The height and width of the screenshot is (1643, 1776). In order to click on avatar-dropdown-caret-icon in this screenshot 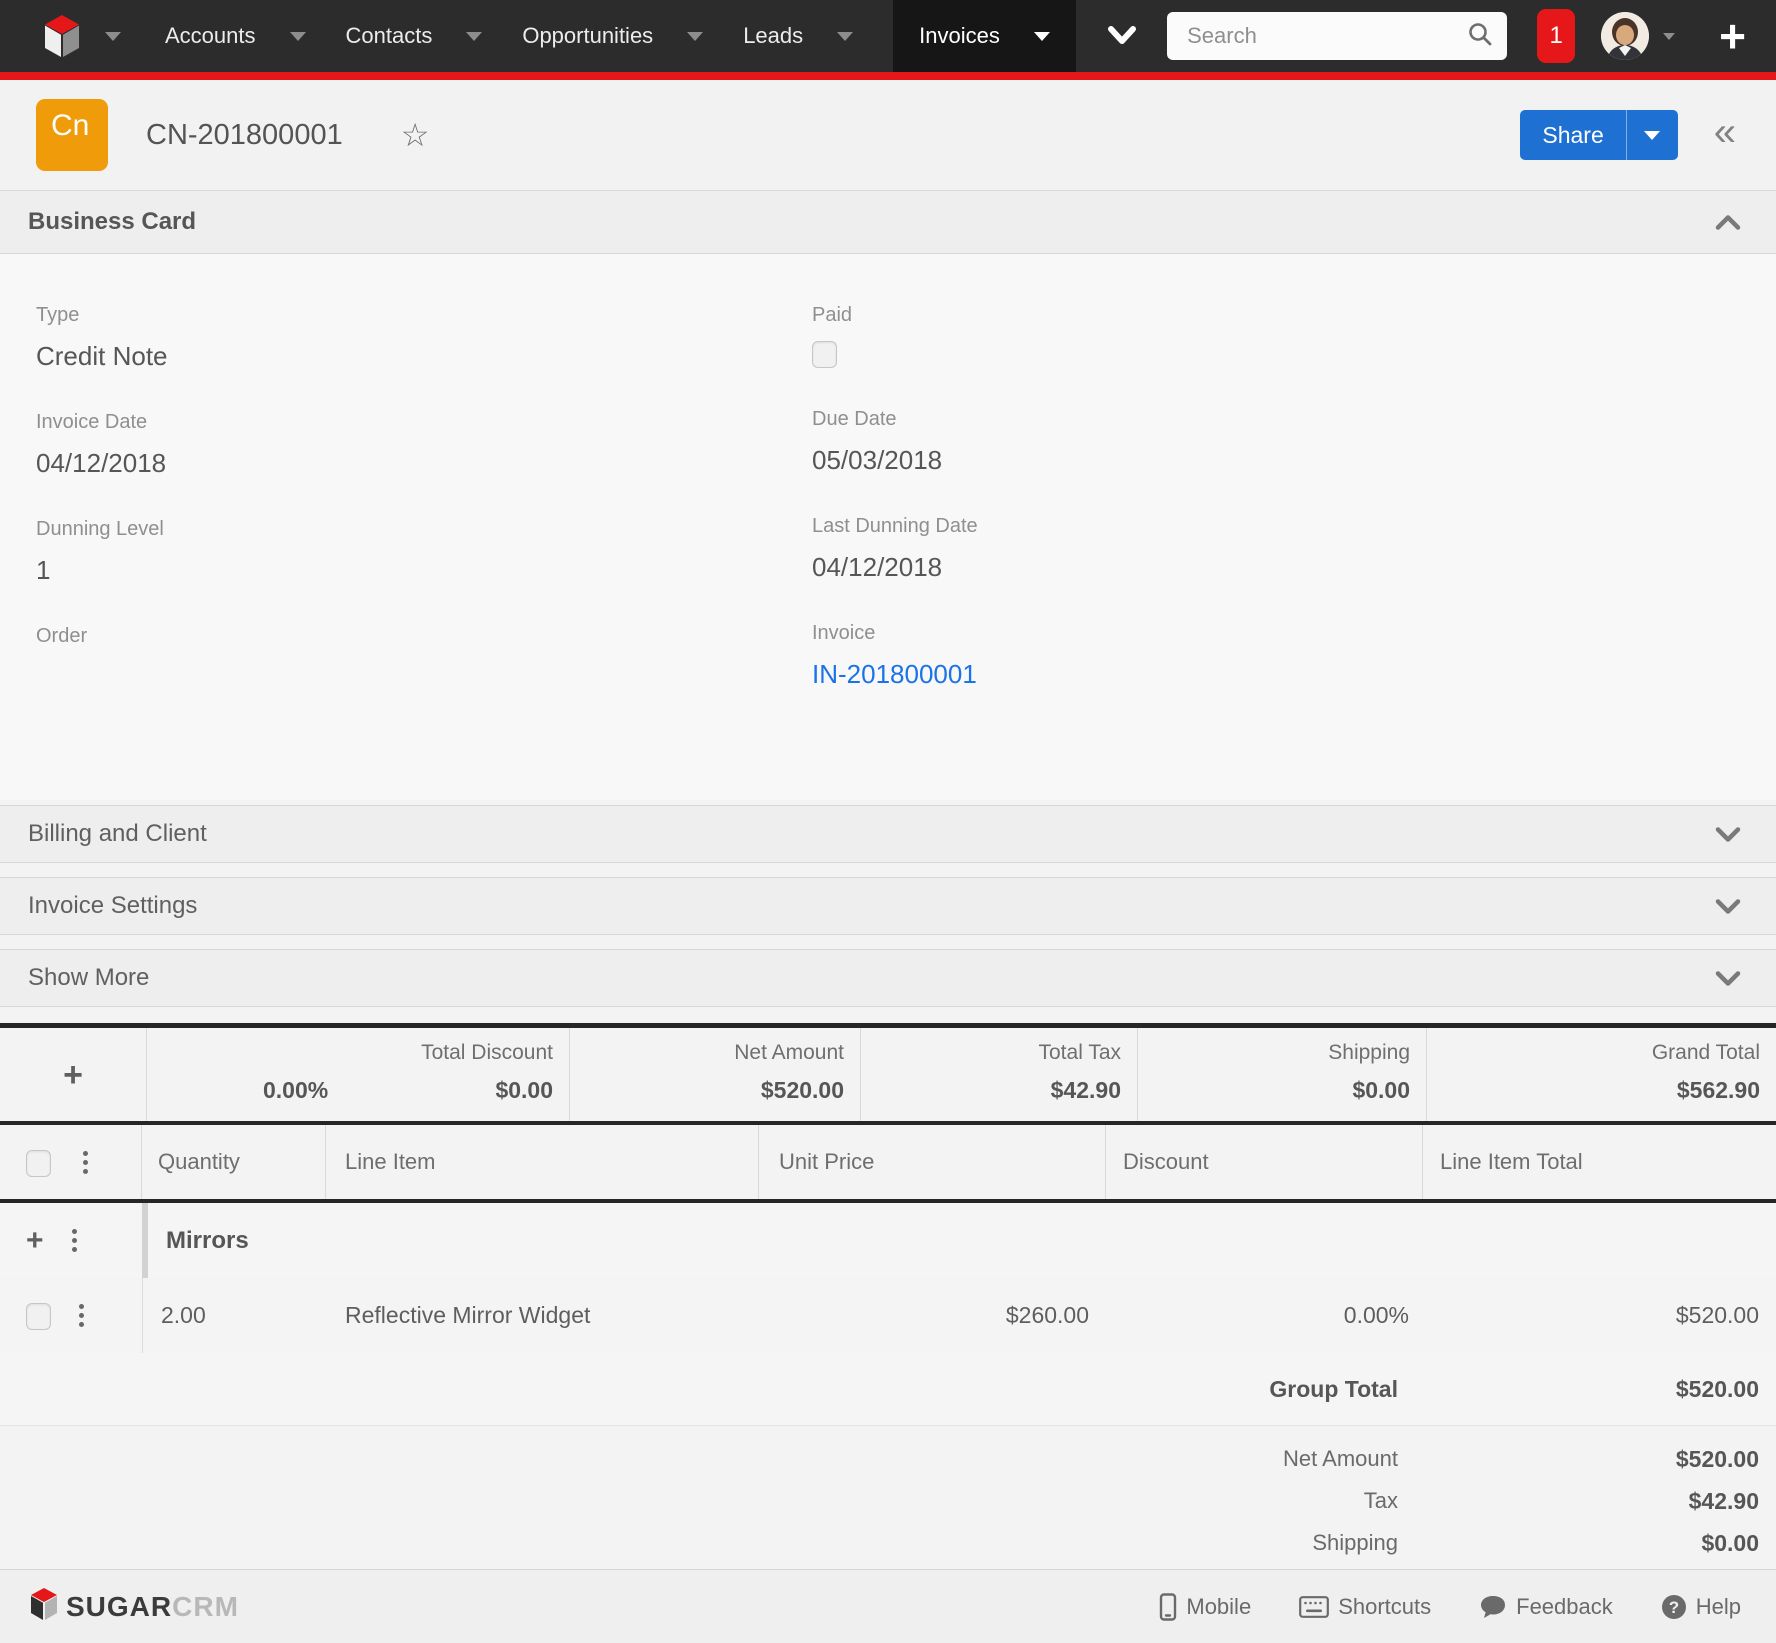, I will do `click(1669, 36)`.